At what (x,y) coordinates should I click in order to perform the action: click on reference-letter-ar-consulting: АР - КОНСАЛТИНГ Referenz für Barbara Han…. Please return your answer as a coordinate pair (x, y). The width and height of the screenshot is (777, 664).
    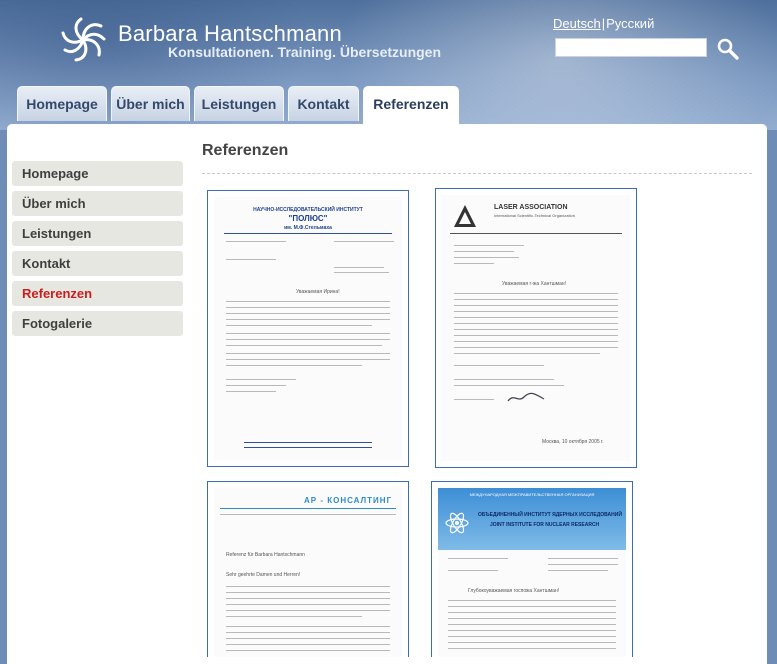
    Looking at the image, I should click on (308, 569).